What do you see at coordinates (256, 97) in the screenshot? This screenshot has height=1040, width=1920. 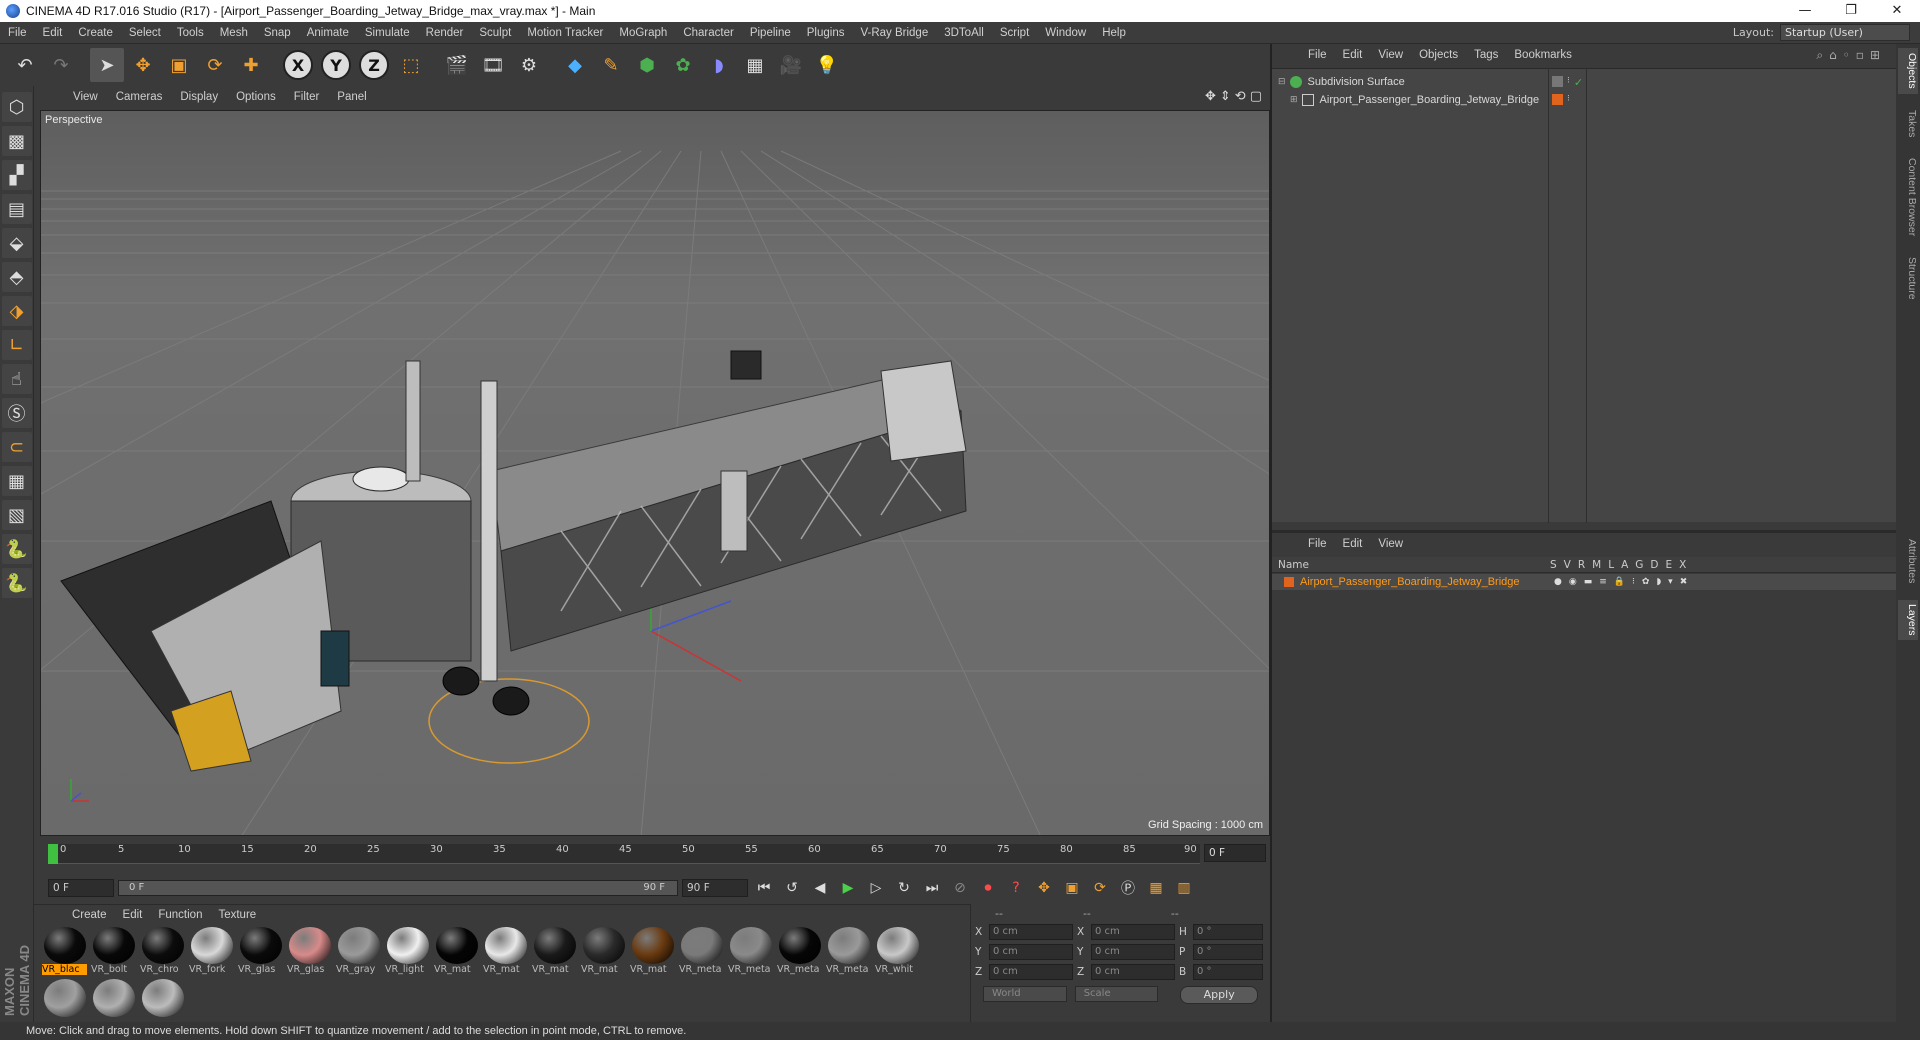 I see `viewport-menu-options: Options` at bounding box center [256, 97].